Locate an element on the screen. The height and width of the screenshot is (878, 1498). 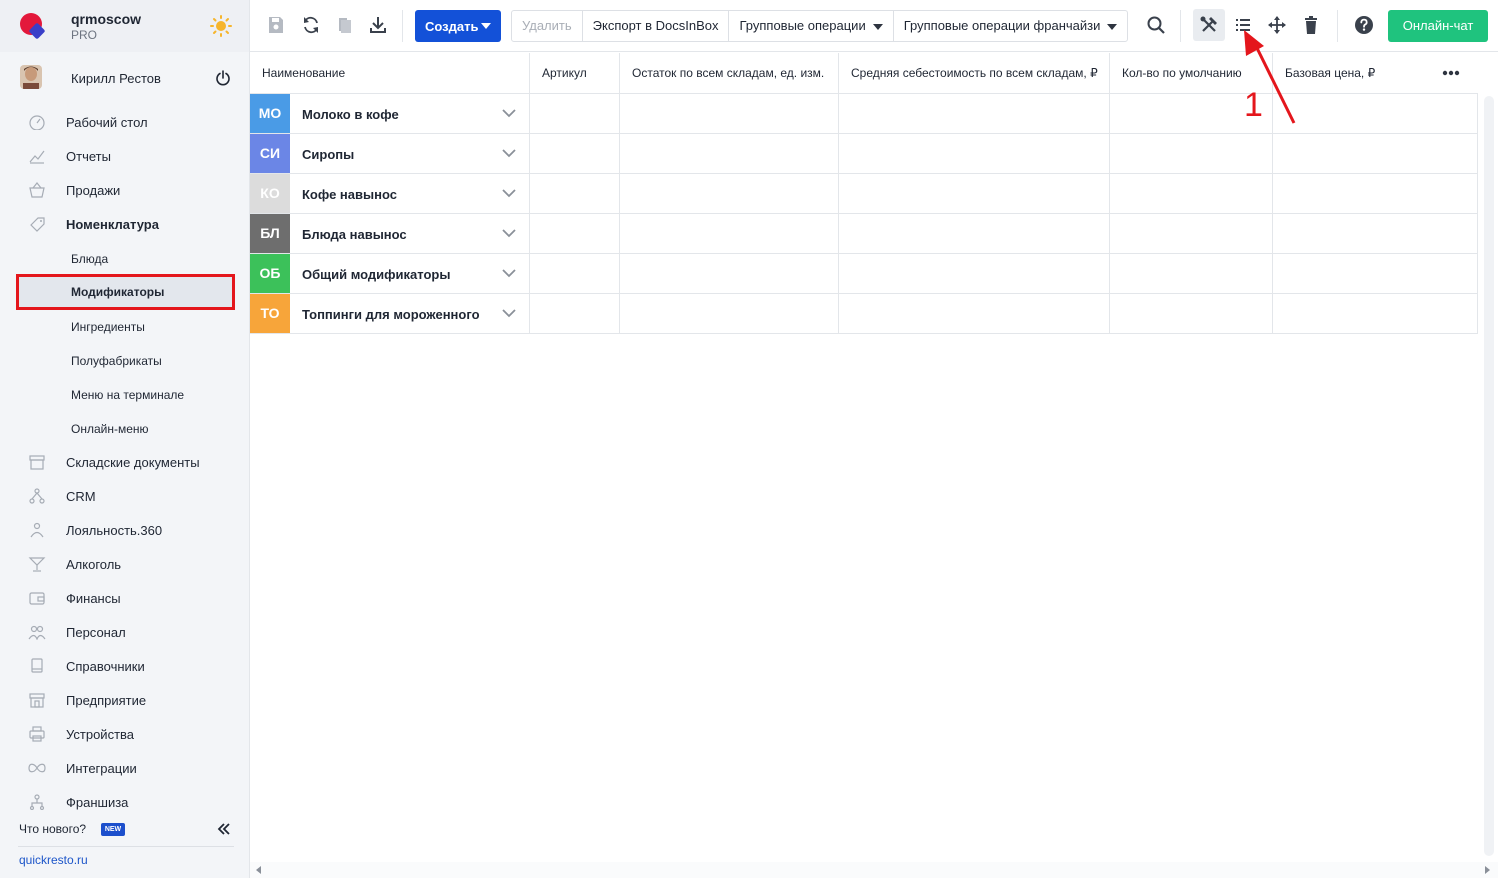
sidebar-item-staff: Персонал is located at coordinates (124, 632).